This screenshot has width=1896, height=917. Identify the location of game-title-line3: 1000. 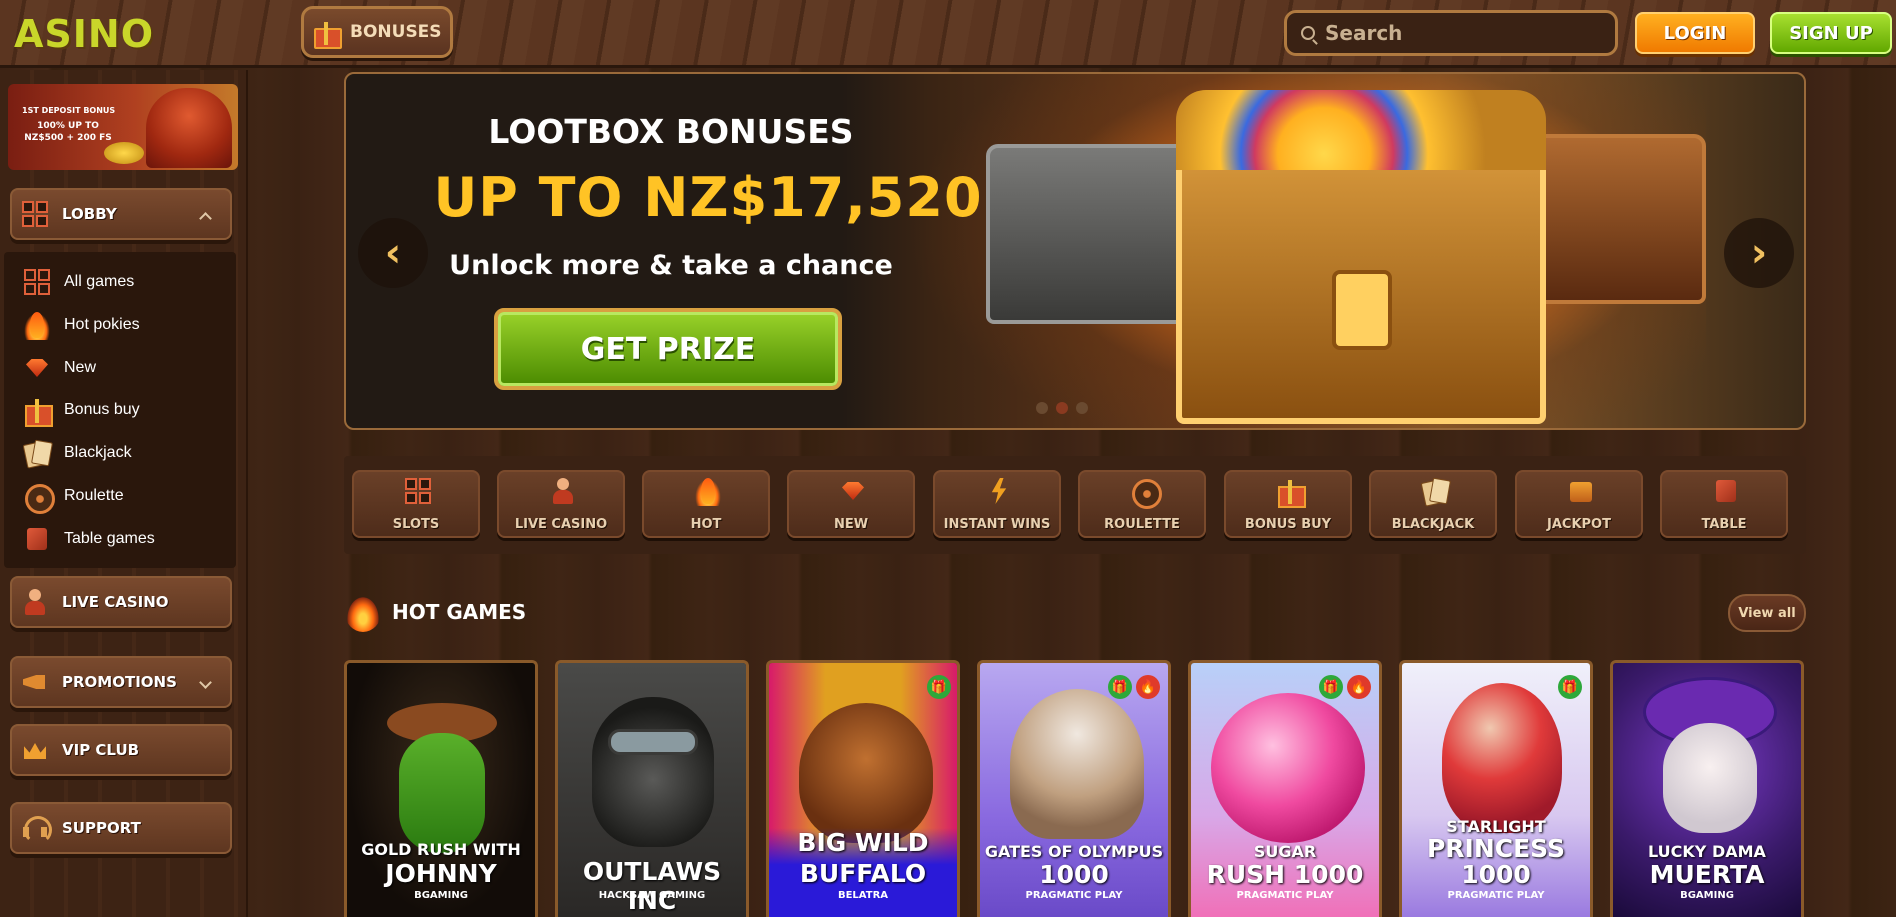
(1496, 874).